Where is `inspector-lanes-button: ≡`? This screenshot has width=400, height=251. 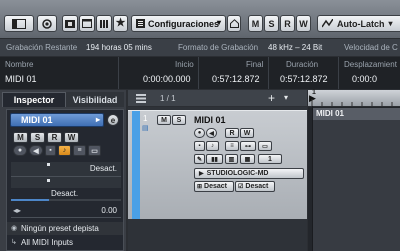
inspector-lanes-button: ≡ is located at coordinates (79, 150).